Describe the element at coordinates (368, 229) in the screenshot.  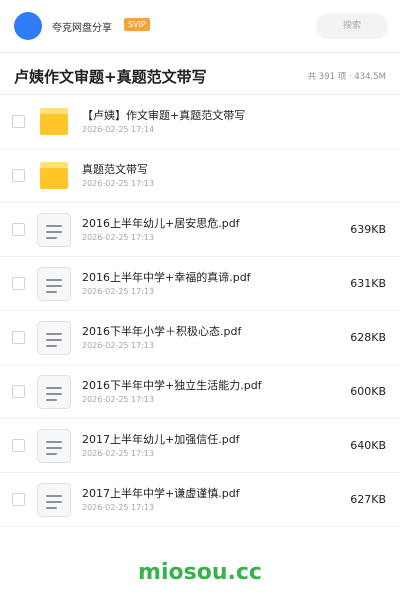
I see `item-size: 639KB` at that location.